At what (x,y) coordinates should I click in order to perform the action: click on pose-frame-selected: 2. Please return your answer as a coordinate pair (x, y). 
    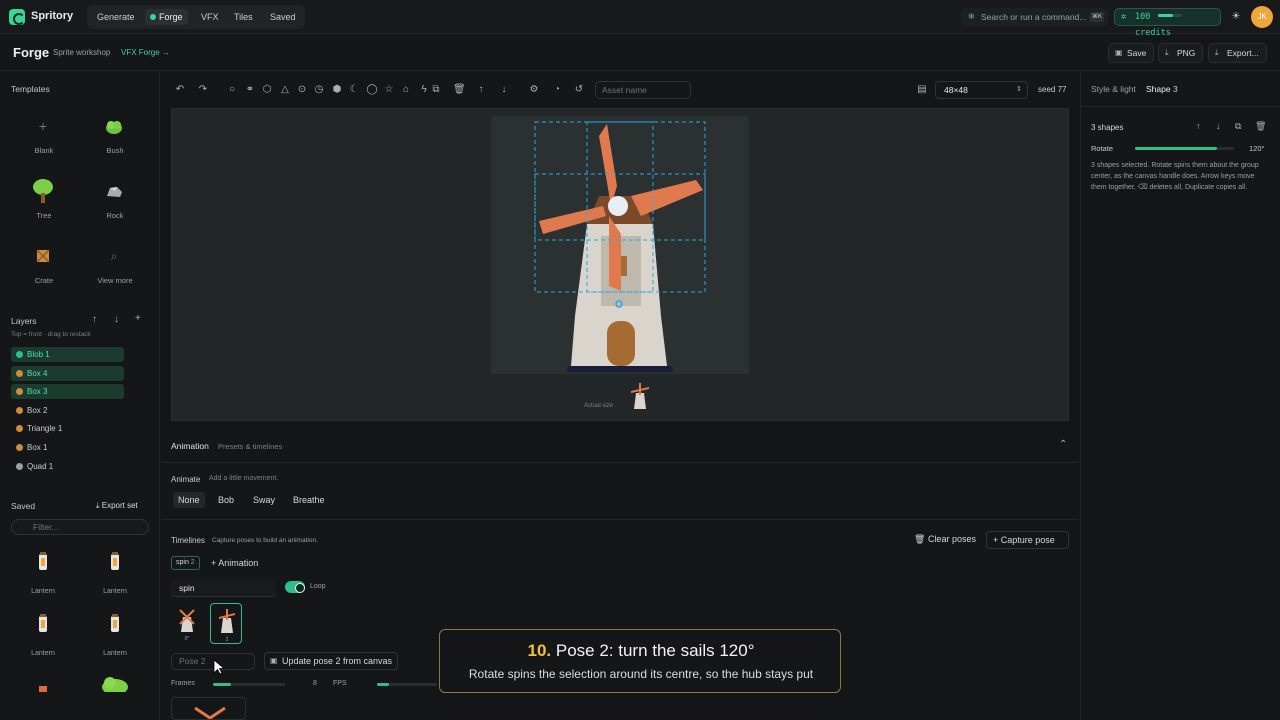
    Looking at the image, I should click on (226, 623).